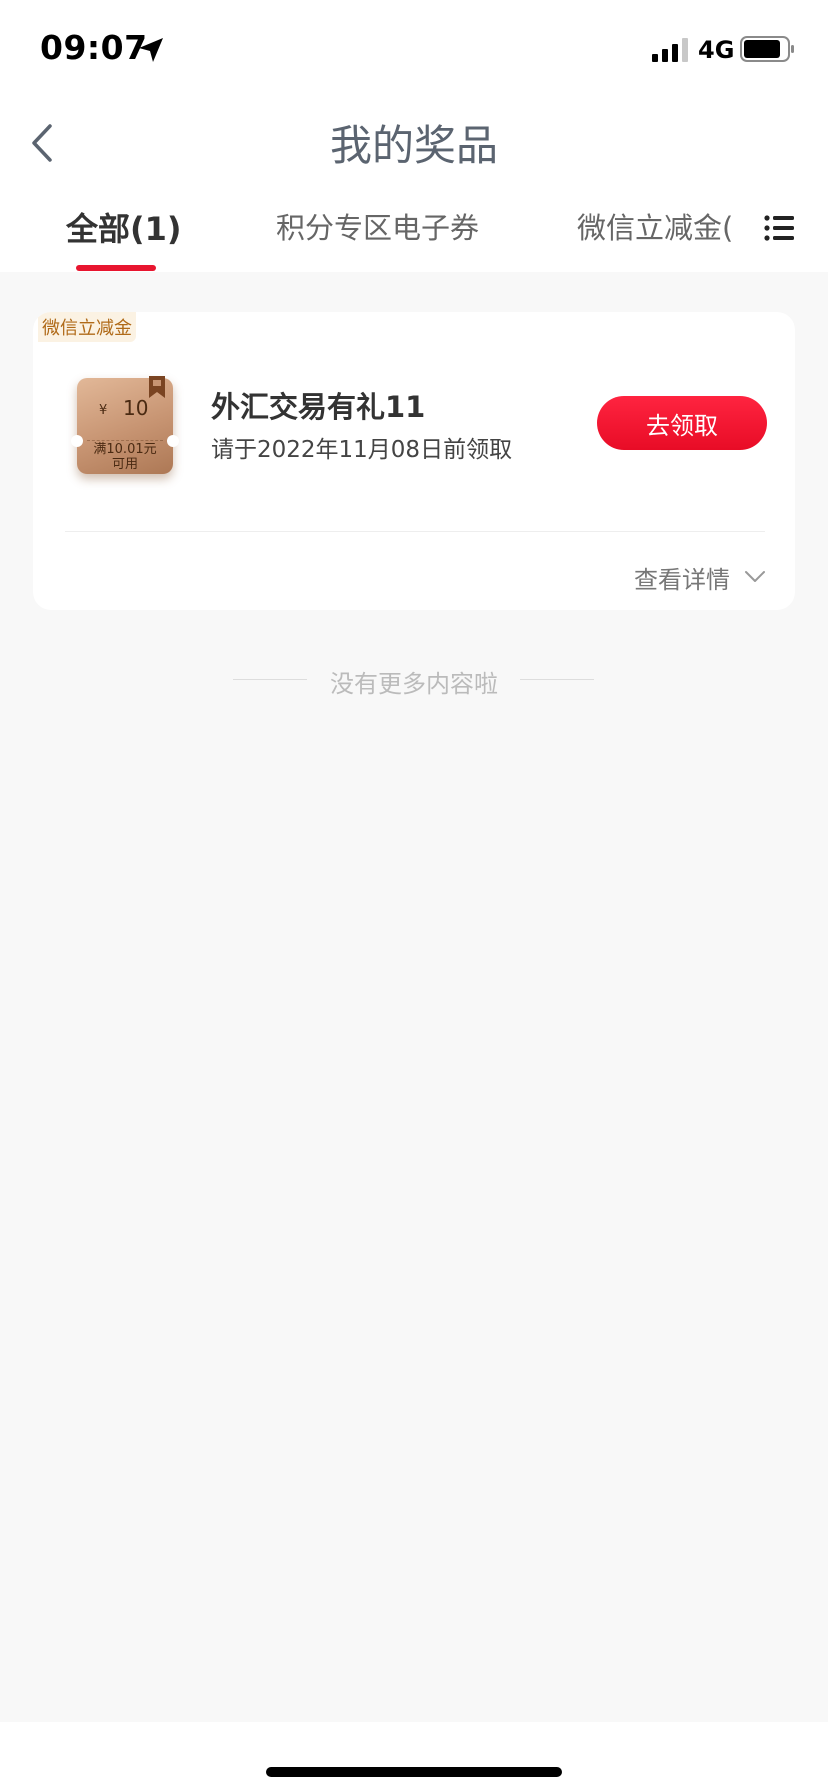  Describe the element at coordinates (414, 1772) in the screenshot. I see `home-indicator` at that location.